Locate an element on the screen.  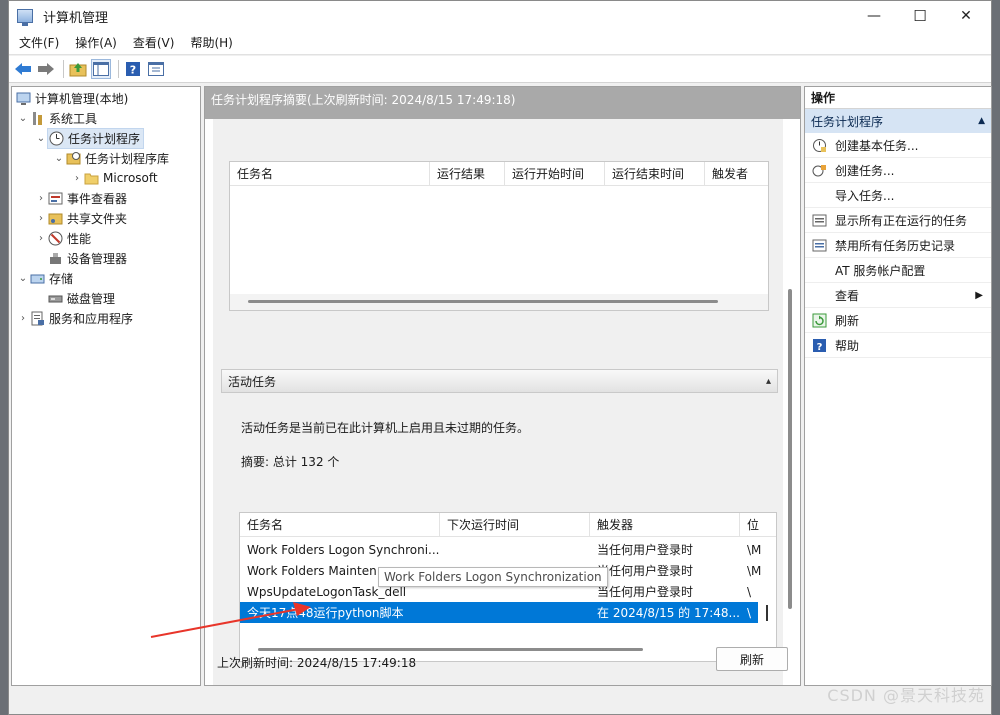
task-name-tooltip: Work Folders Logon Synchronization is located at coordinates (493, 577).